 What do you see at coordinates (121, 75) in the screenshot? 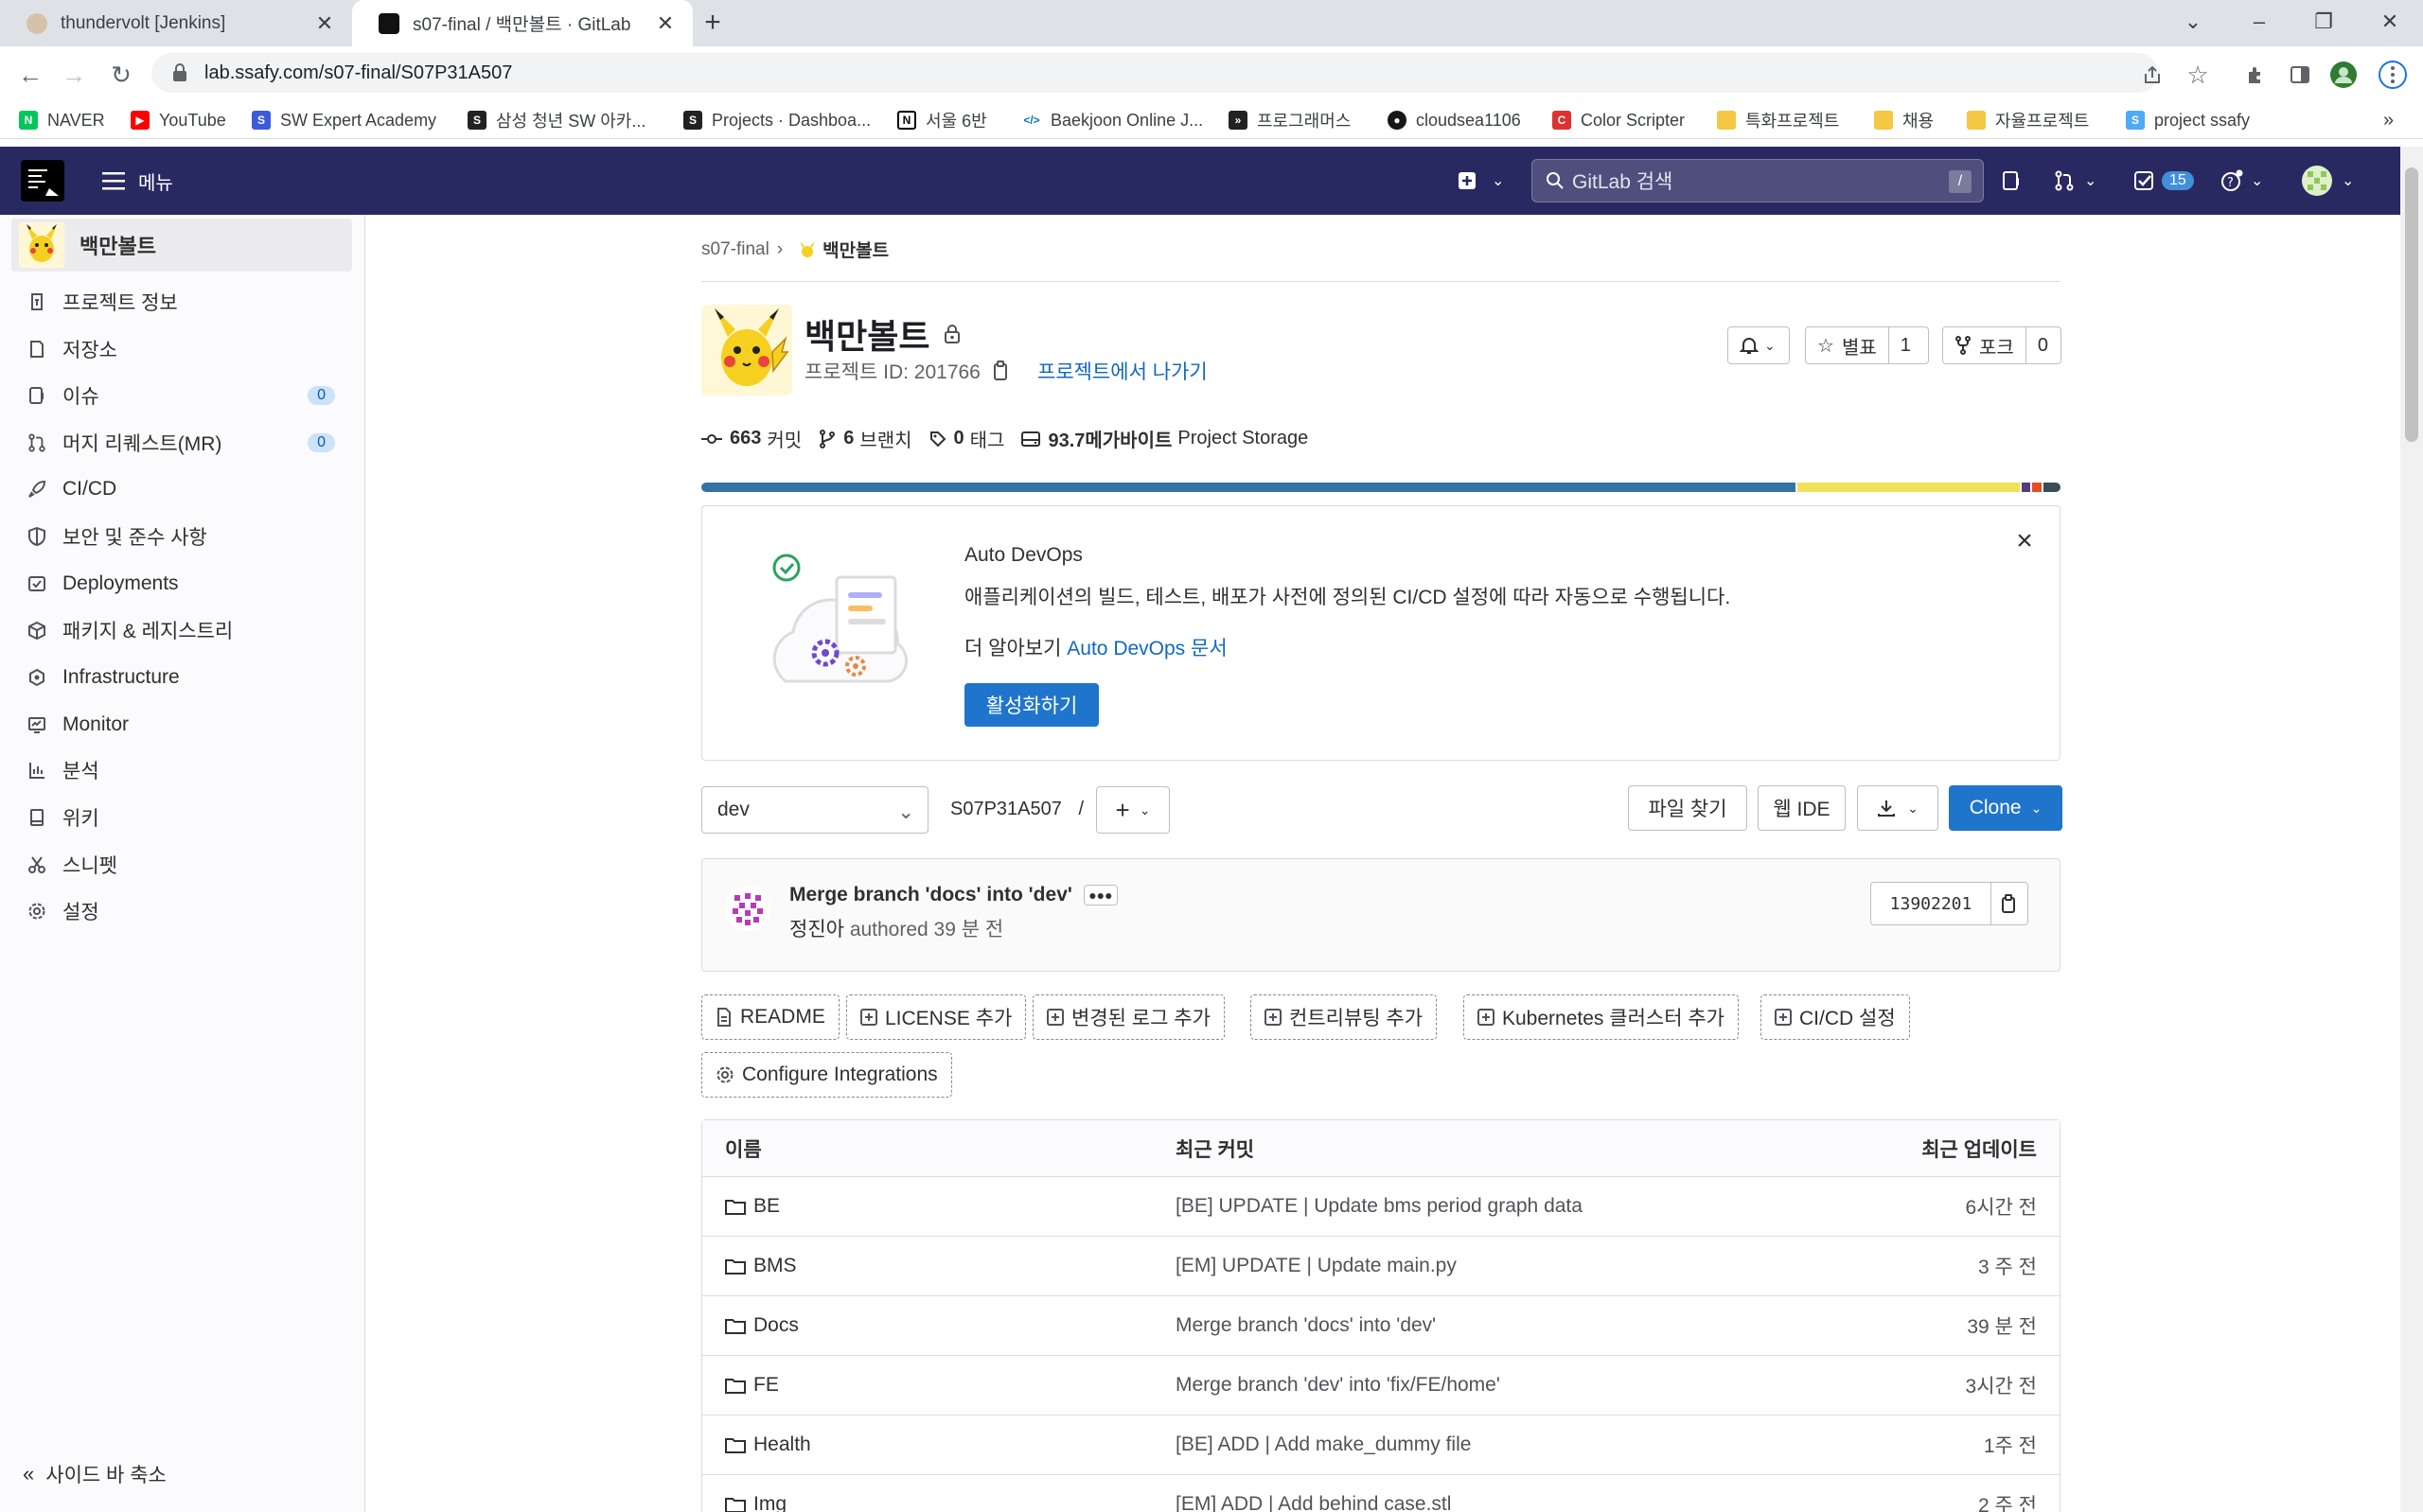
I see `reload-icon: ↻` at bounding box center [121, 75].